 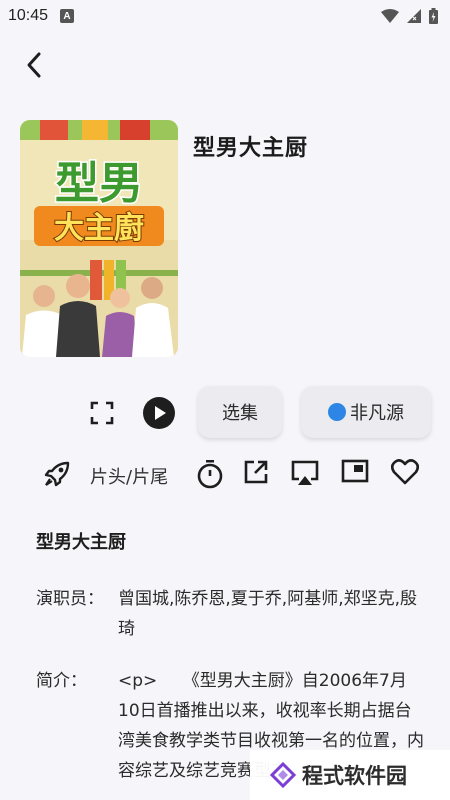 What do you see at coordinates (433, 16) in the screenshot?
I see `battery-icon` at bounding box center [433, 16].